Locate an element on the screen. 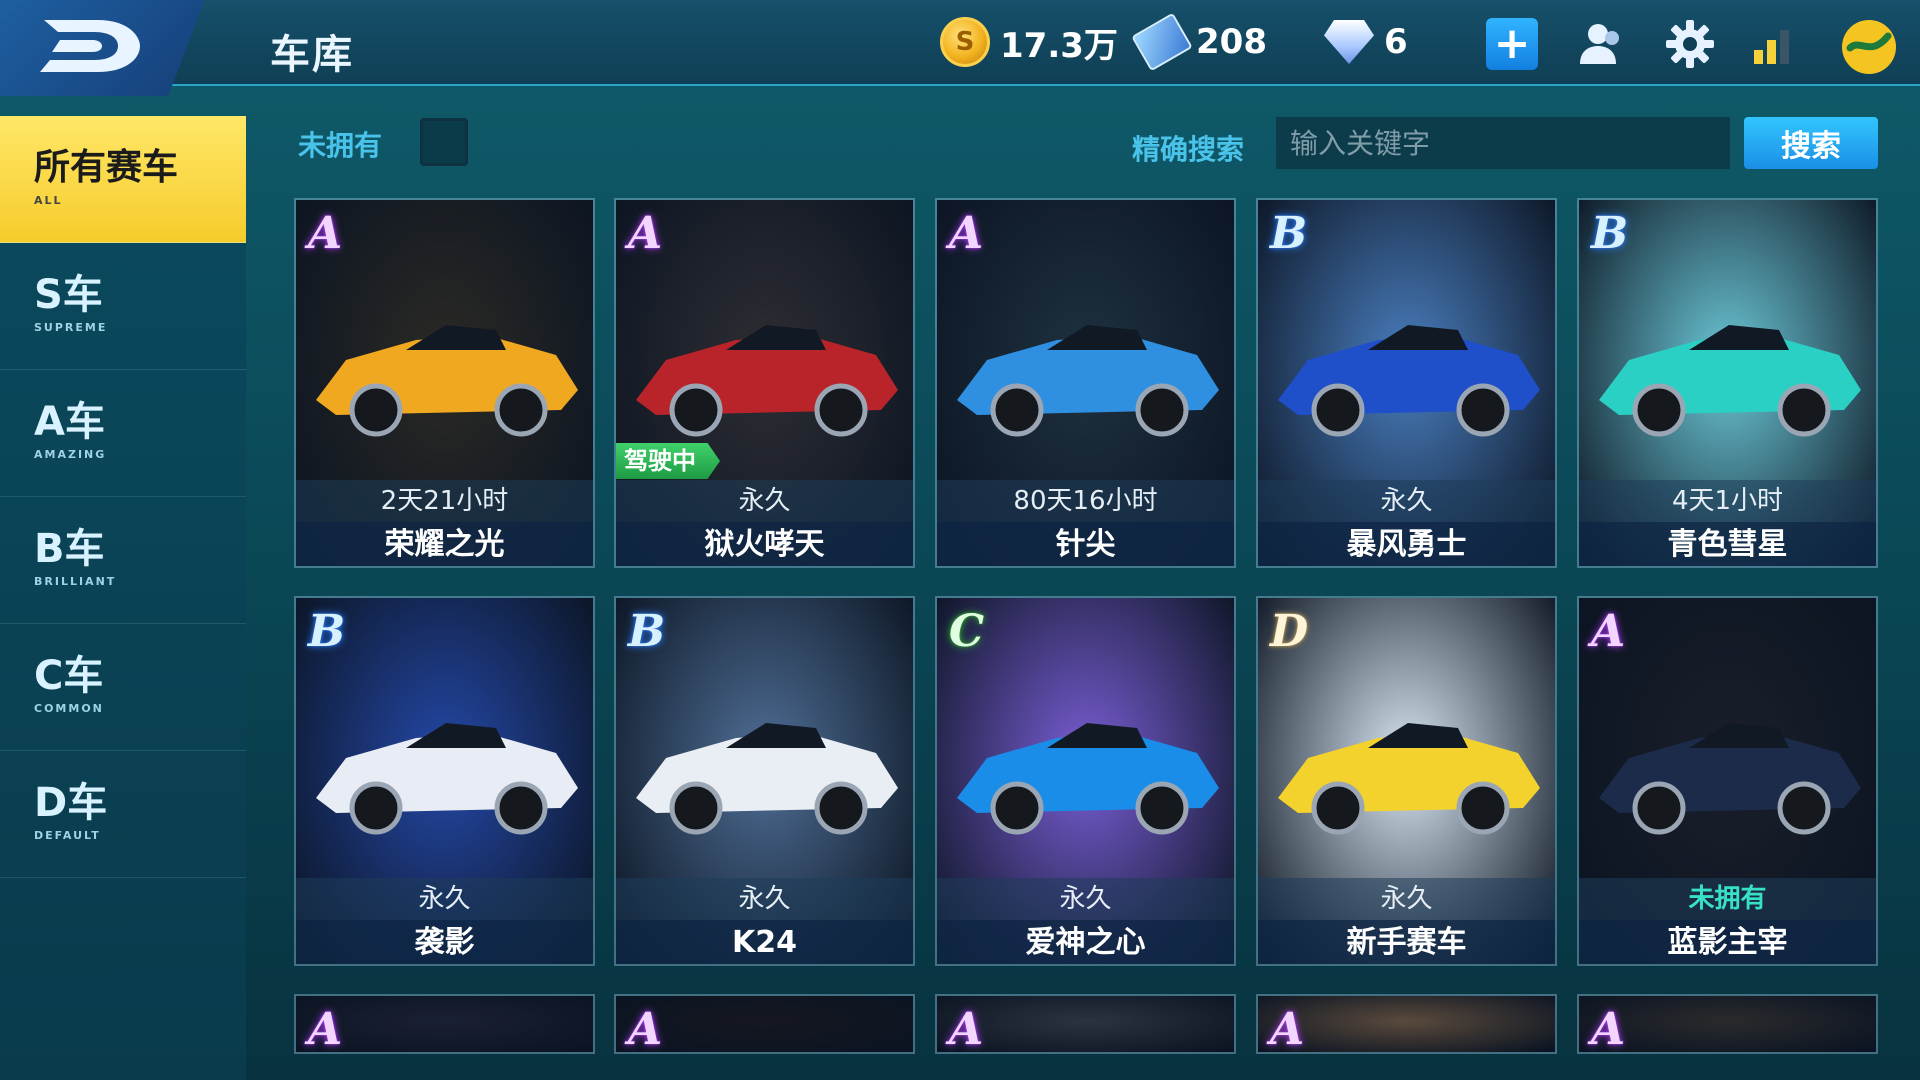 The width and height of the screenshot is (1920, 1080). car-card: B 永久 暴风勇士 is located at coordinates (1406, 383).